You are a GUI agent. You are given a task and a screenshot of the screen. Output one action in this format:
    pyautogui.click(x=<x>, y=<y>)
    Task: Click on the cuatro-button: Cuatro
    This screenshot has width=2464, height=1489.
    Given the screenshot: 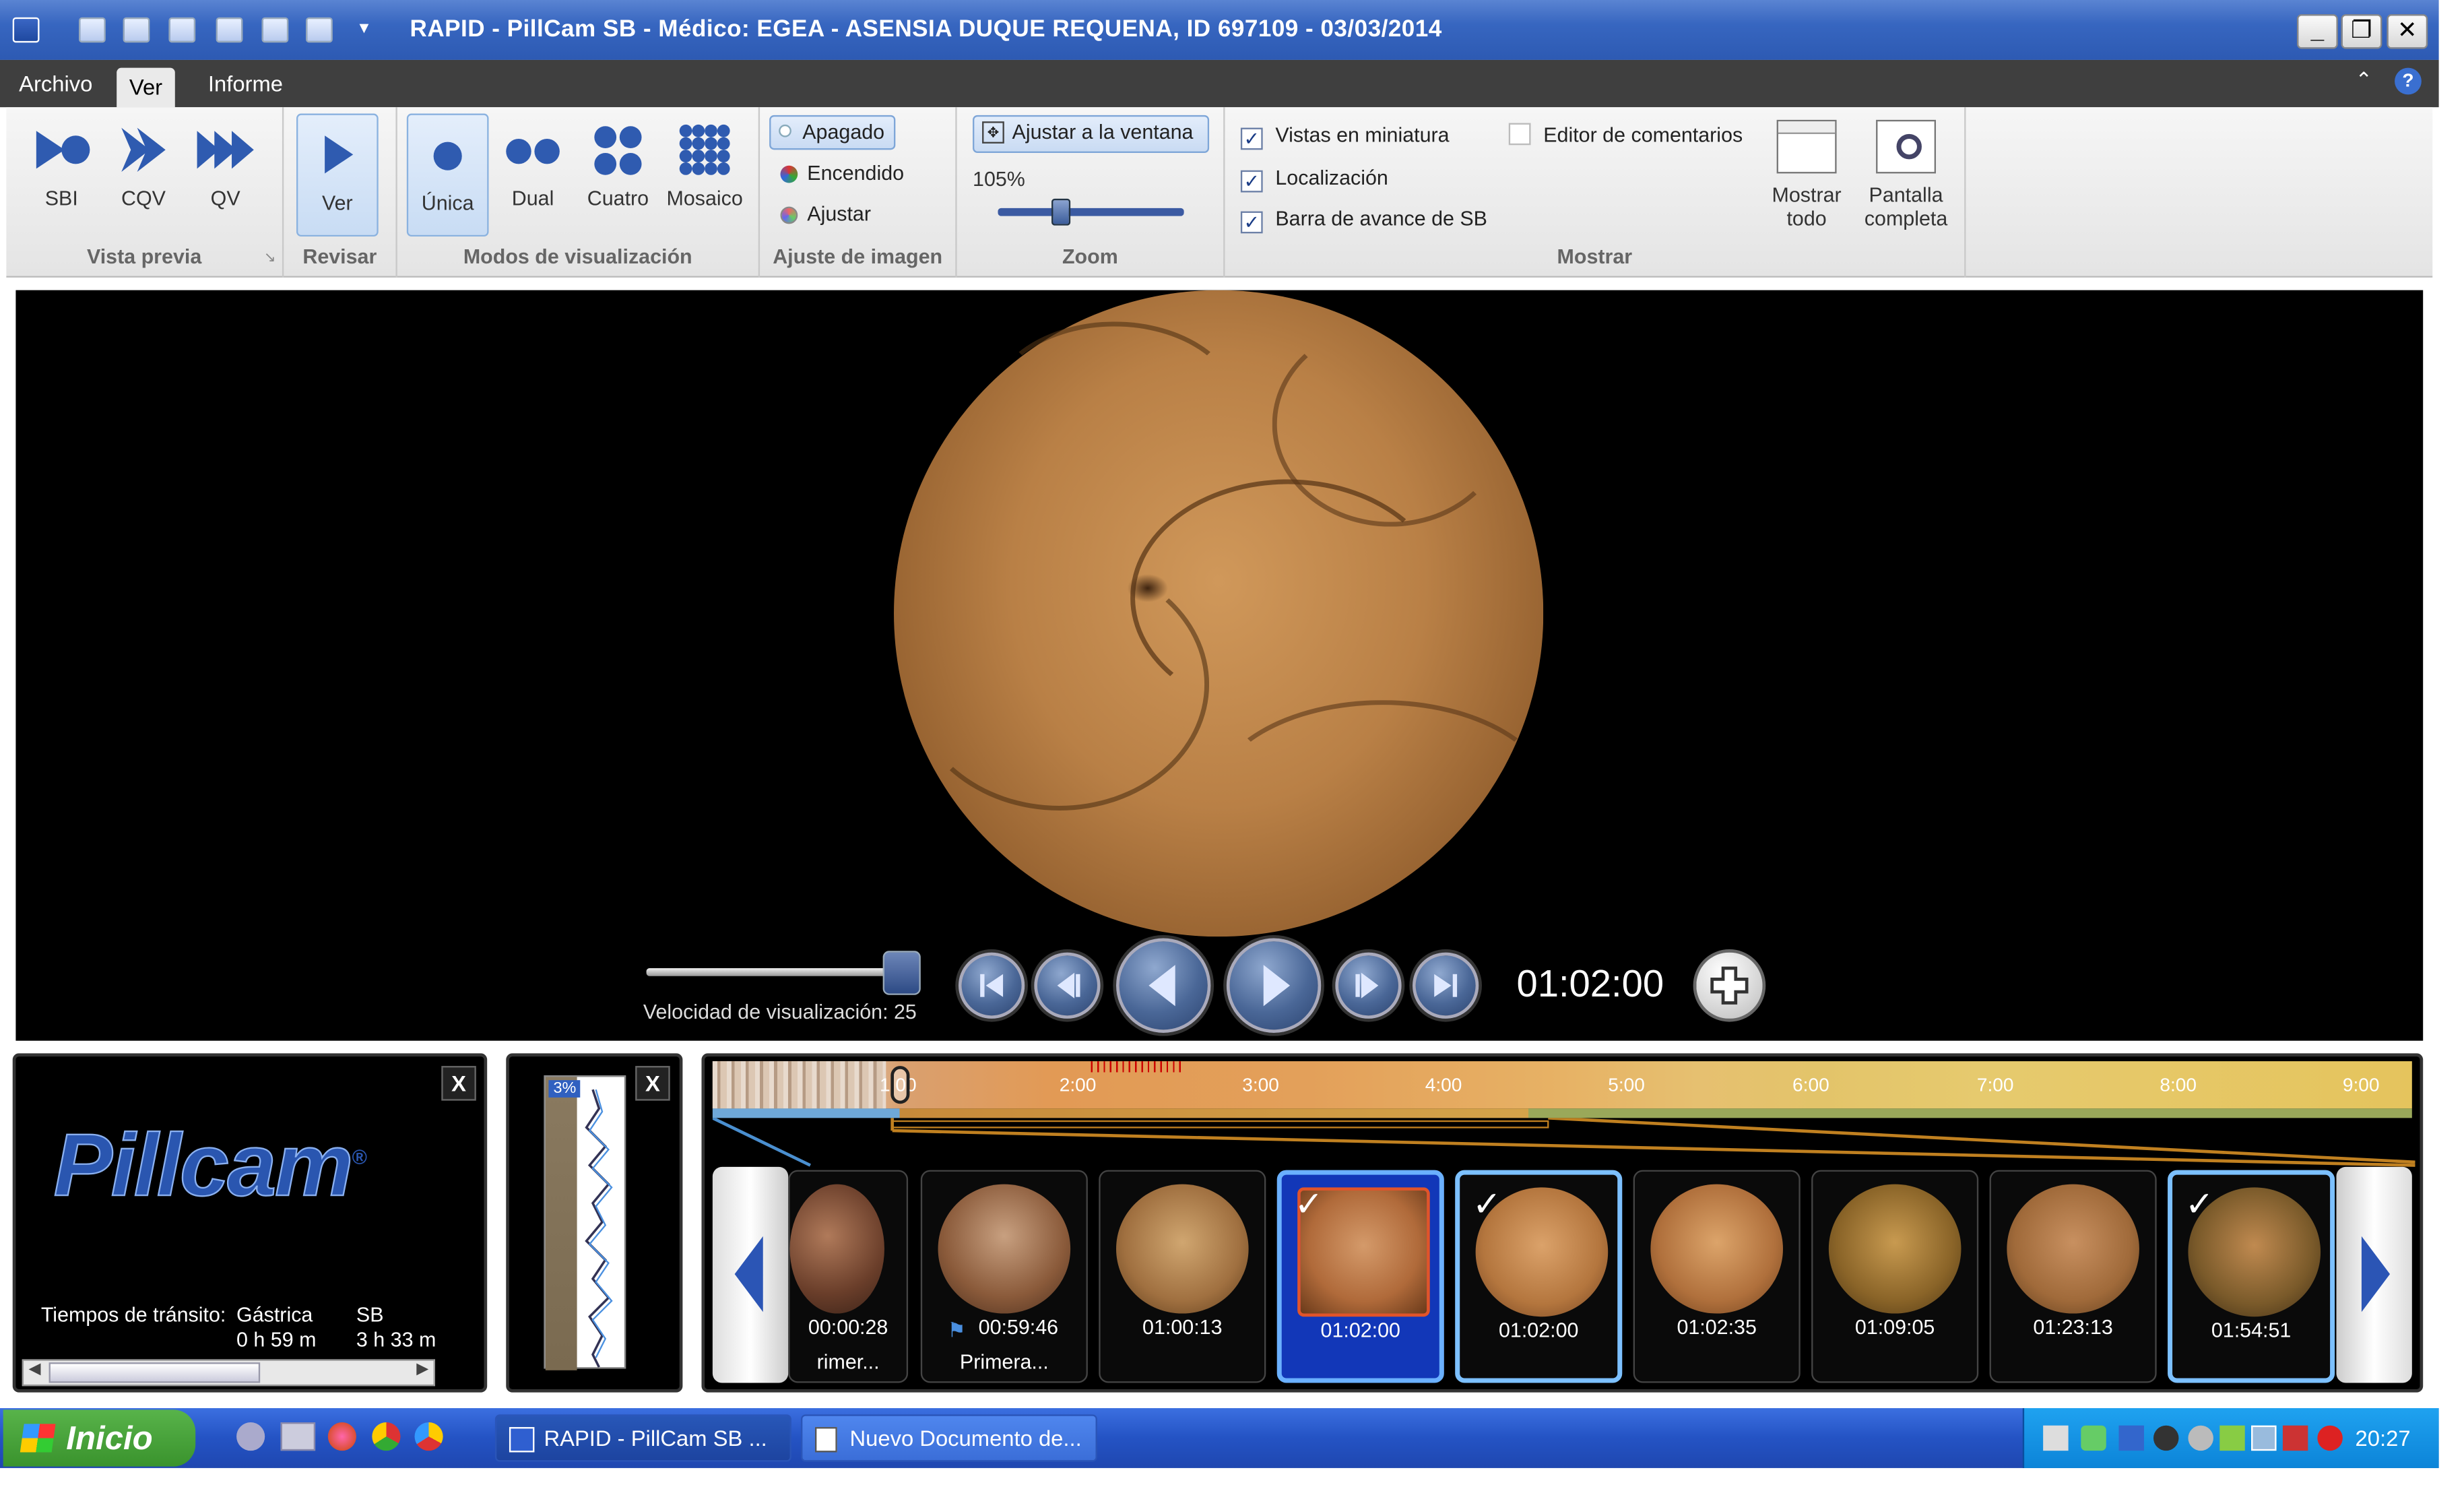 What is the action you would take?
    pyautogui.click(x=618, y=167)
    